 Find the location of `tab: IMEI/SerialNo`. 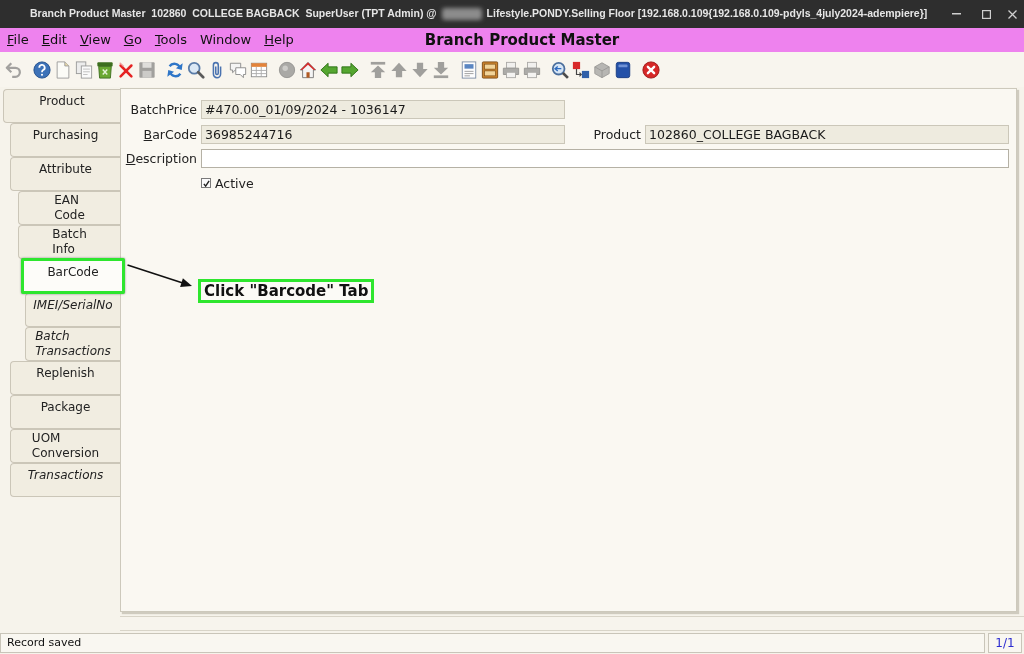

tab: IMEI/SerialNo is located at coordinates (72, 310).